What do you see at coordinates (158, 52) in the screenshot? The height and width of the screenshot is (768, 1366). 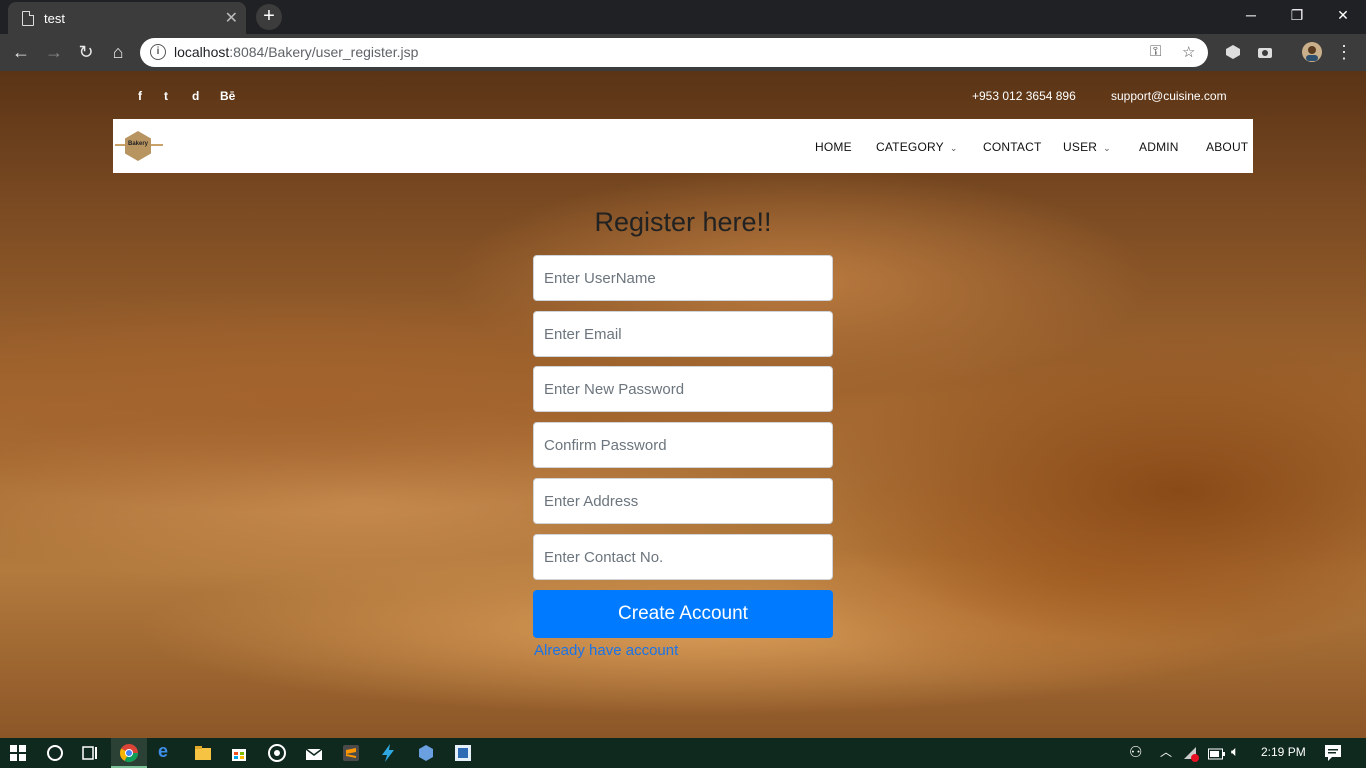 I see `info-icon: i` at bounding box center [158, 52].